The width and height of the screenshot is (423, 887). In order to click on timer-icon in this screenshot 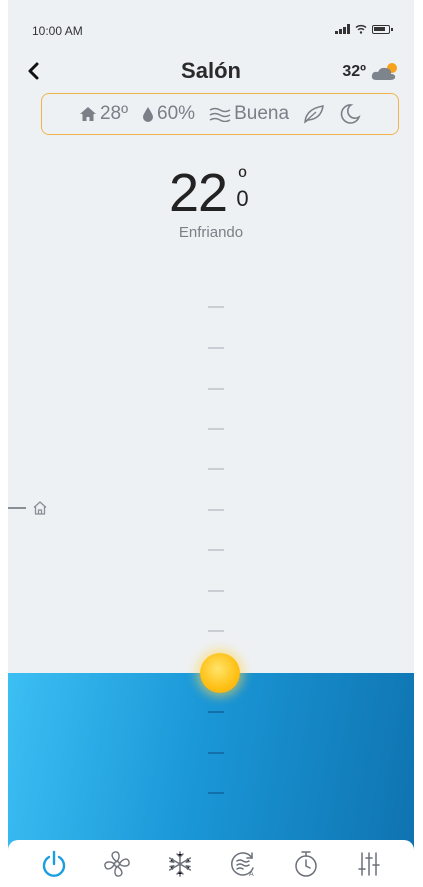, I will do `click(305, 863)`.